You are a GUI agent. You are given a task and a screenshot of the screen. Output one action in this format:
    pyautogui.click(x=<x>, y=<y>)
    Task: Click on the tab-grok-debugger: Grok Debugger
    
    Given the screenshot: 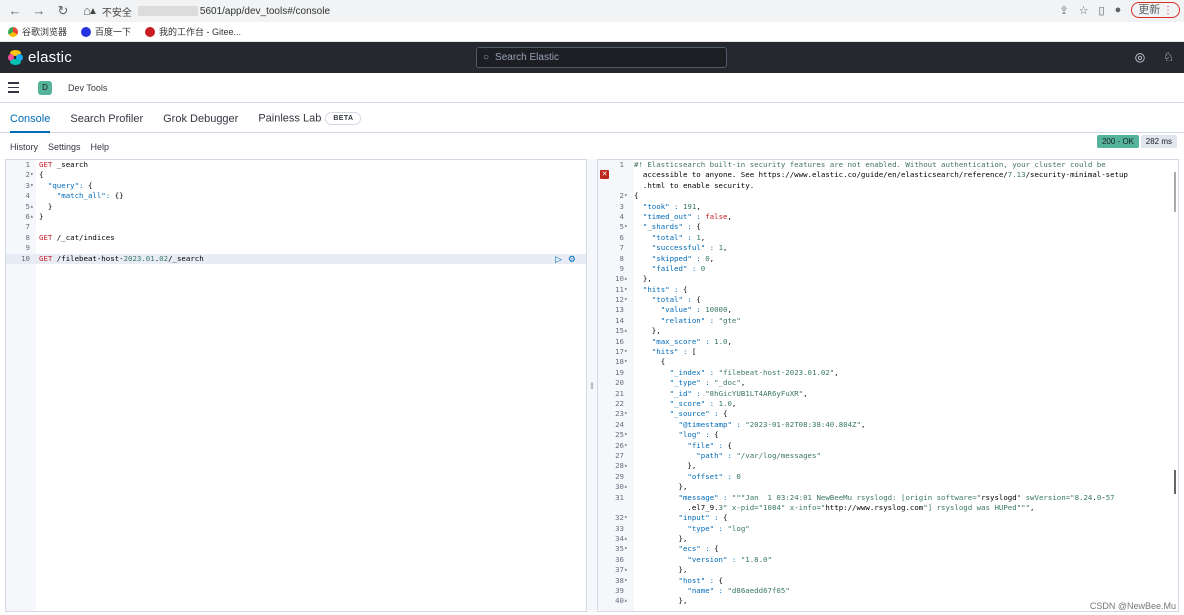 What is the action you would take?
    pyautogui.click(x=200, y=122)
    